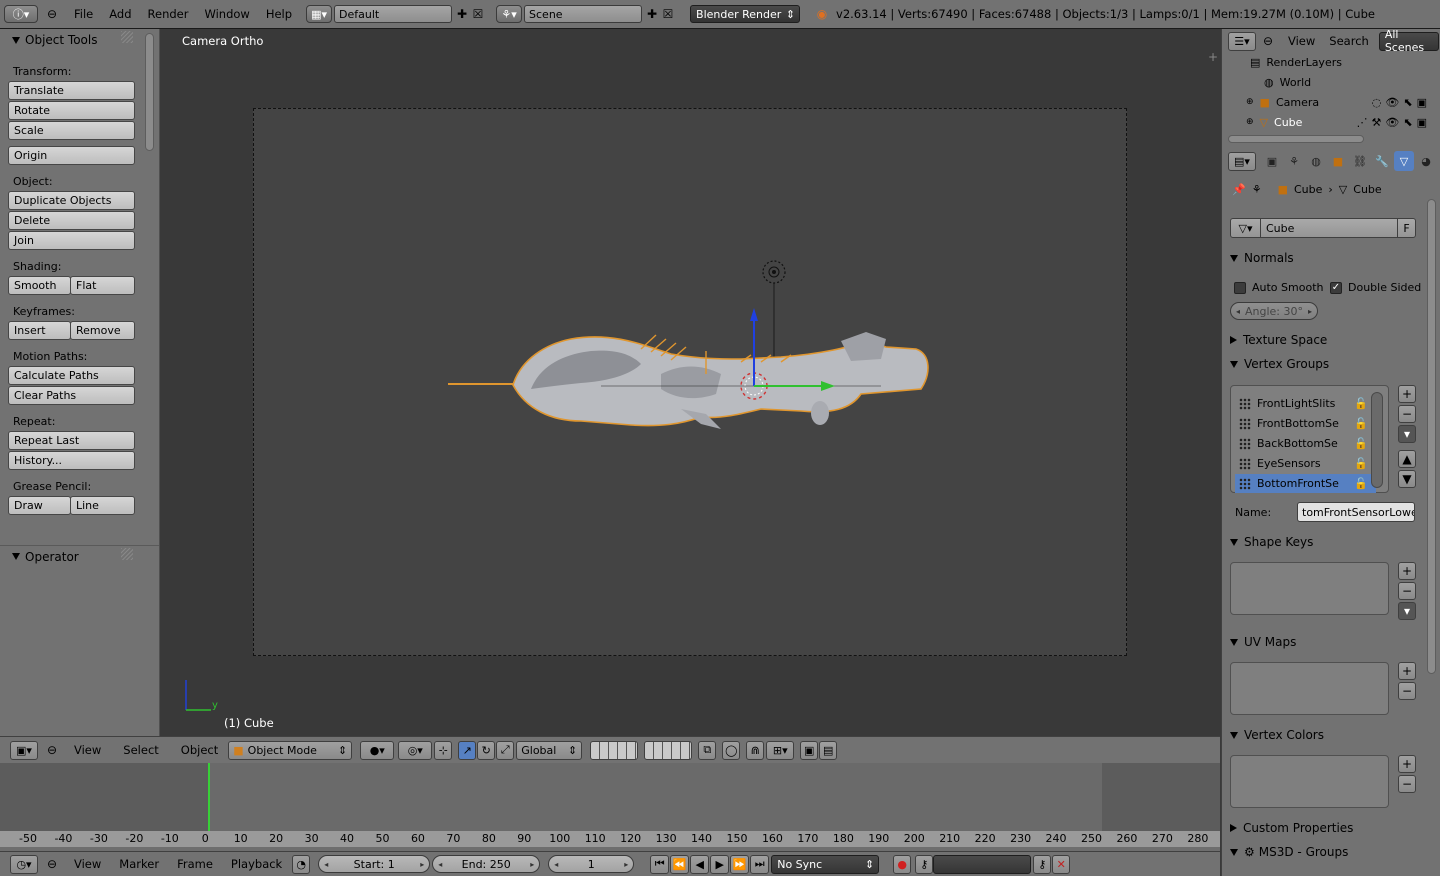  Describe the element at coordinates (1407, 479) in the screenshot. I see `move-down-icon: ▼` at that location.